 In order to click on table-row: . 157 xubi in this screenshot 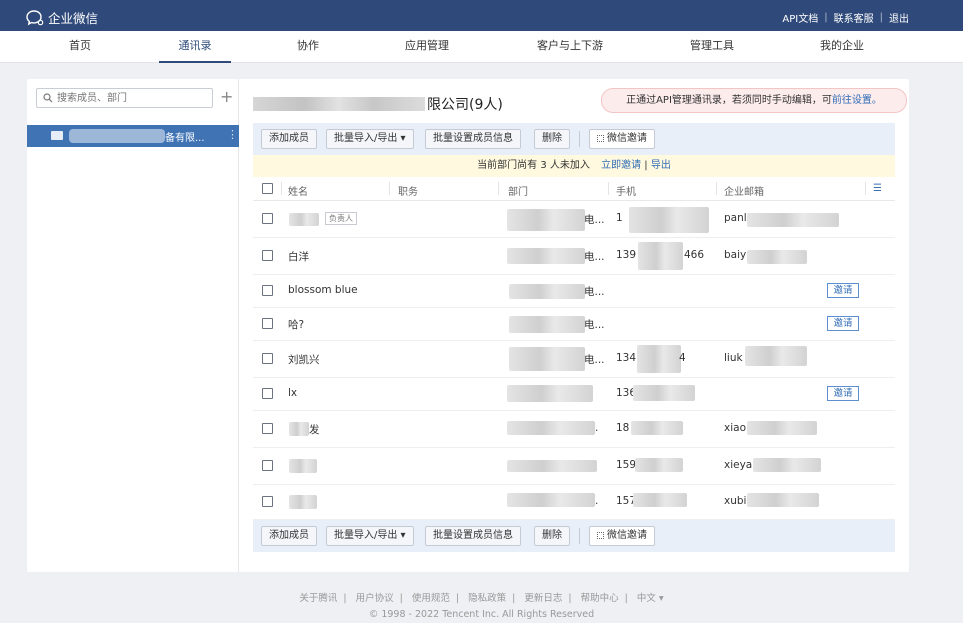, I will do `click(574, 502)`.